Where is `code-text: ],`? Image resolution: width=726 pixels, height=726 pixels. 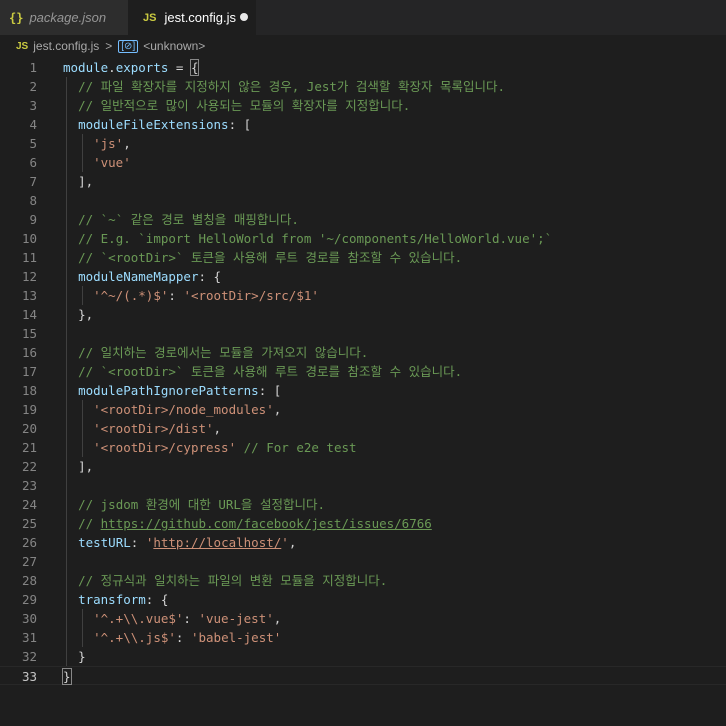
code-text: ], is located at coordinates (78, 466).